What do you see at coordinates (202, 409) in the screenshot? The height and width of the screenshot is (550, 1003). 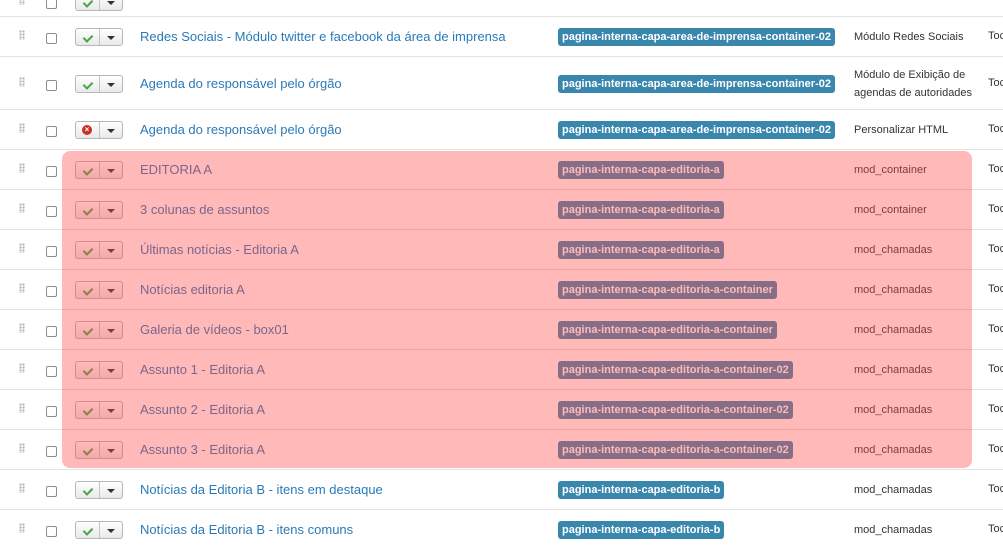 I see `module-title-link: Assunto 2 - Editoria A` at bounding box center [202, 409].